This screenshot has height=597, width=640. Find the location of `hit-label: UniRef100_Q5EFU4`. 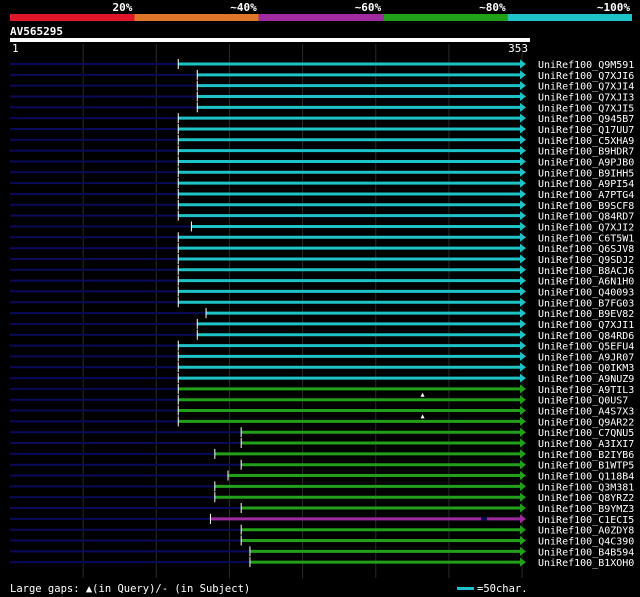

hit-label: UniRef100_Q5EFU4 is located at coordinates (586, 347).